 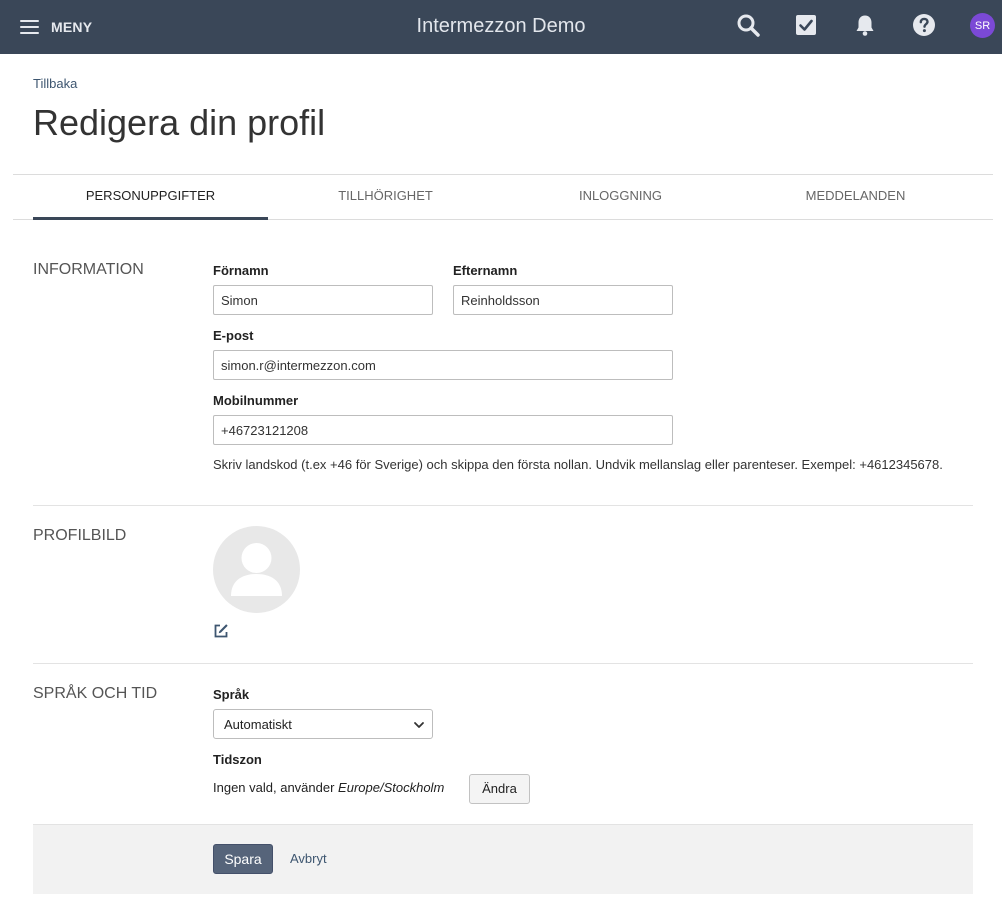 I want to click on timezone-prefix: Ingen vald, använder, so click(x=276, y=787).